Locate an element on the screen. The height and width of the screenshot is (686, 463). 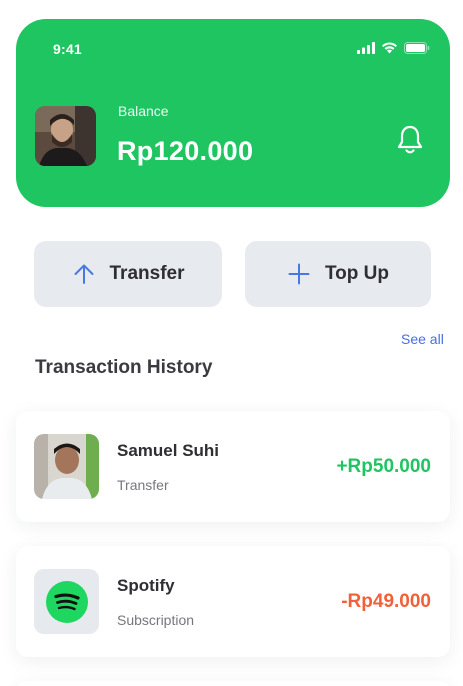
bell-icon is located at coordinates (410, 140).